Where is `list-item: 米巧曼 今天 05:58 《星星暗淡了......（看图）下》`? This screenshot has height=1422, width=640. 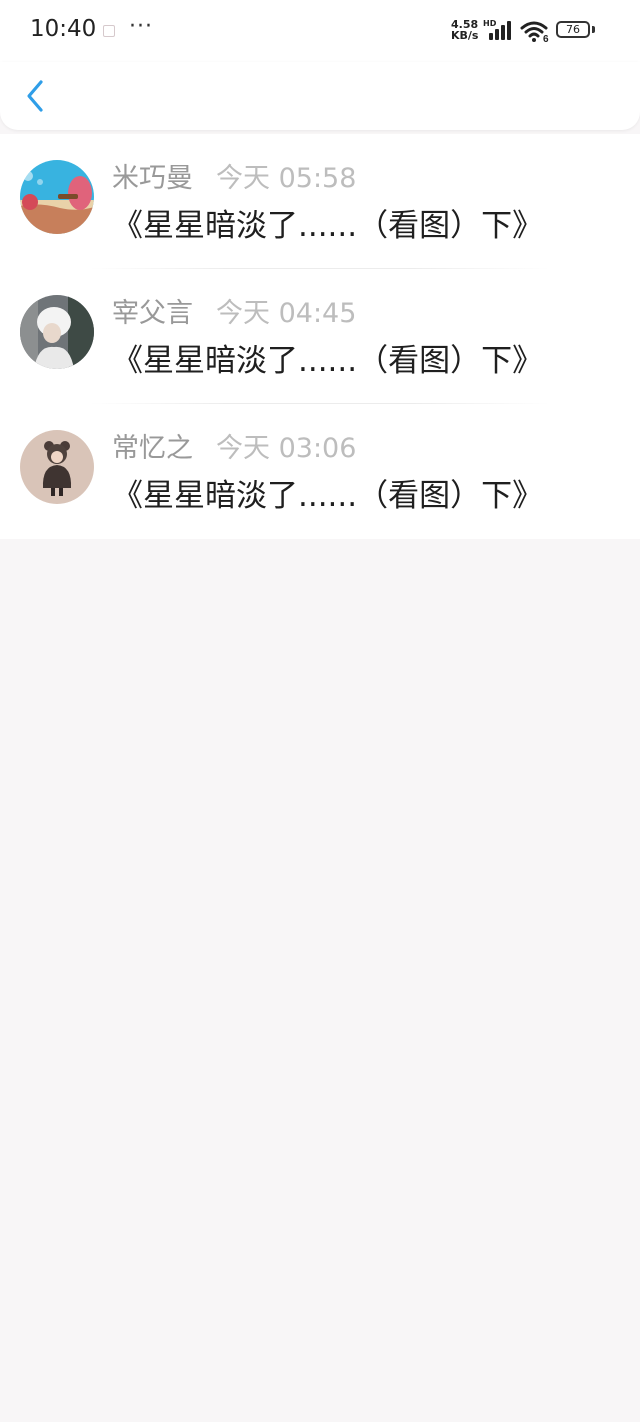 list-item: 米巧曼 今天 05:58 《星星暗淡了......（看图）下》 is located at coordinates (320, 201).